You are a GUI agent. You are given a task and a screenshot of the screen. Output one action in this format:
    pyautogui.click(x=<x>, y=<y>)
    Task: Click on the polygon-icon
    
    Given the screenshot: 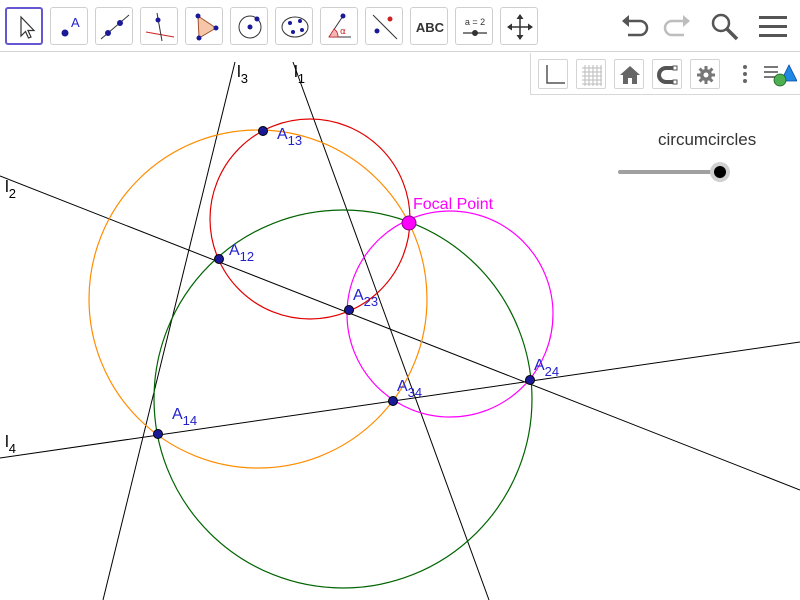 What is the action you would take?
    pyautogui.click(x=207, y=27)
    